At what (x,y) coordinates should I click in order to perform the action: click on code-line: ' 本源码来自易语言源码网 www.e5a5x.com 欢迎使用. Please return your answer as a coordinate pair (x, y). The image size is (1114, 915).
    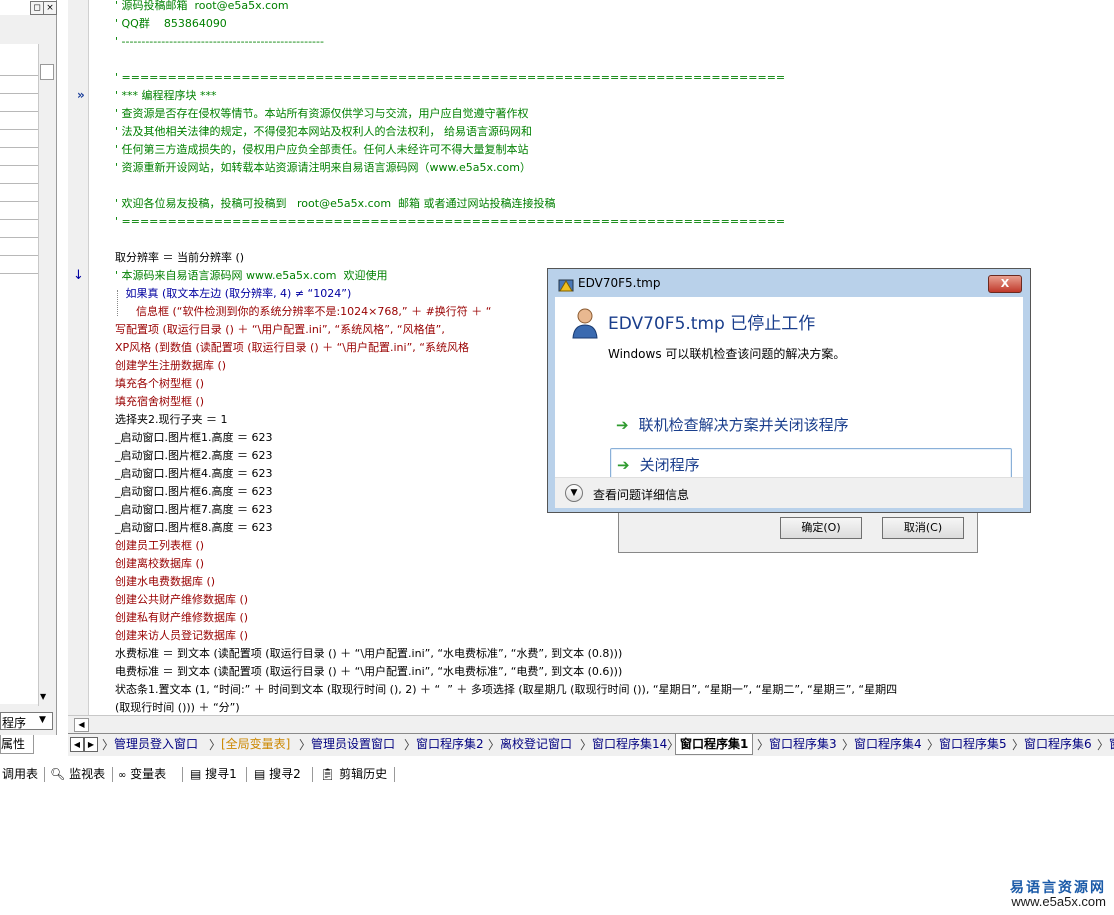
    Looking at the image, I should click on (251, 275).